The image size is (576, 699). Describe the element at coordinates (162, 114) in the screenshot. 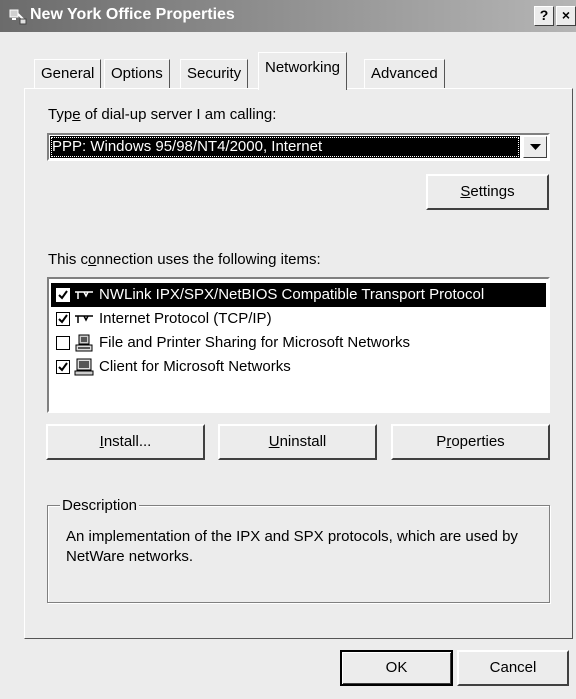

I see `server-type-label: Type of dial-up server I am calling:` at that location.